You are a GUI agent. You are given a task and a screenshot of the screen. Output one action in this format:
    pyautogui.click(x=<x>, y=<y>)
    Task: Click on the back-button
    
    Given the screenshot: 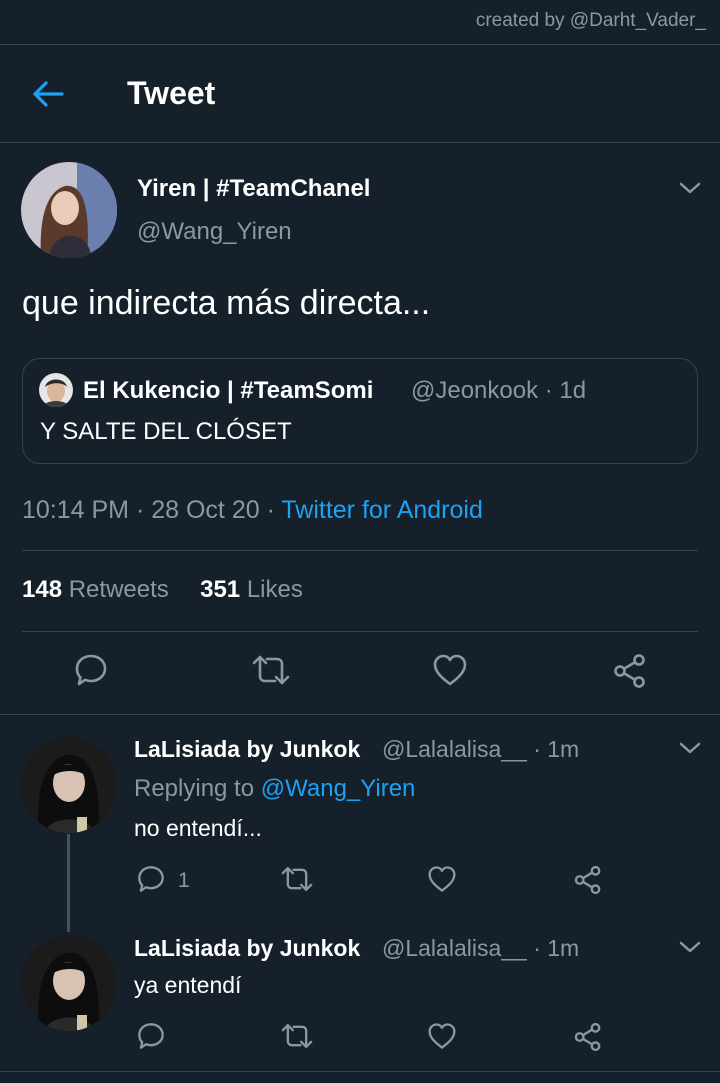 What is the action you would take?
    pyautogui.click(x=48, y=94)
    